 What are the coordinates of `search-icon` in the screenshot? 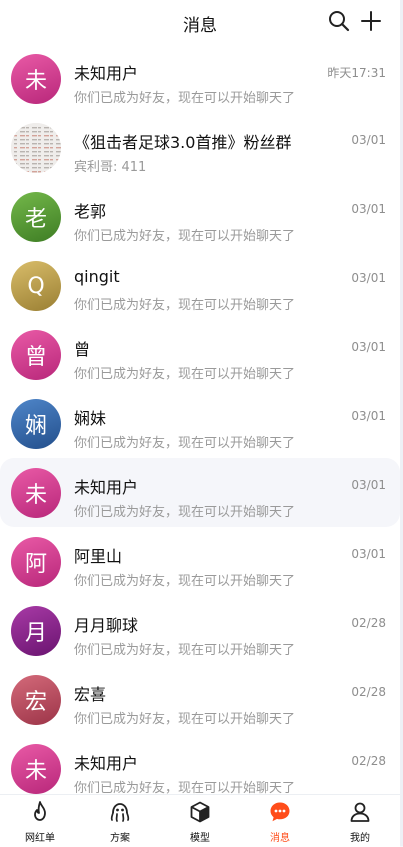 It's located at (339, 21).